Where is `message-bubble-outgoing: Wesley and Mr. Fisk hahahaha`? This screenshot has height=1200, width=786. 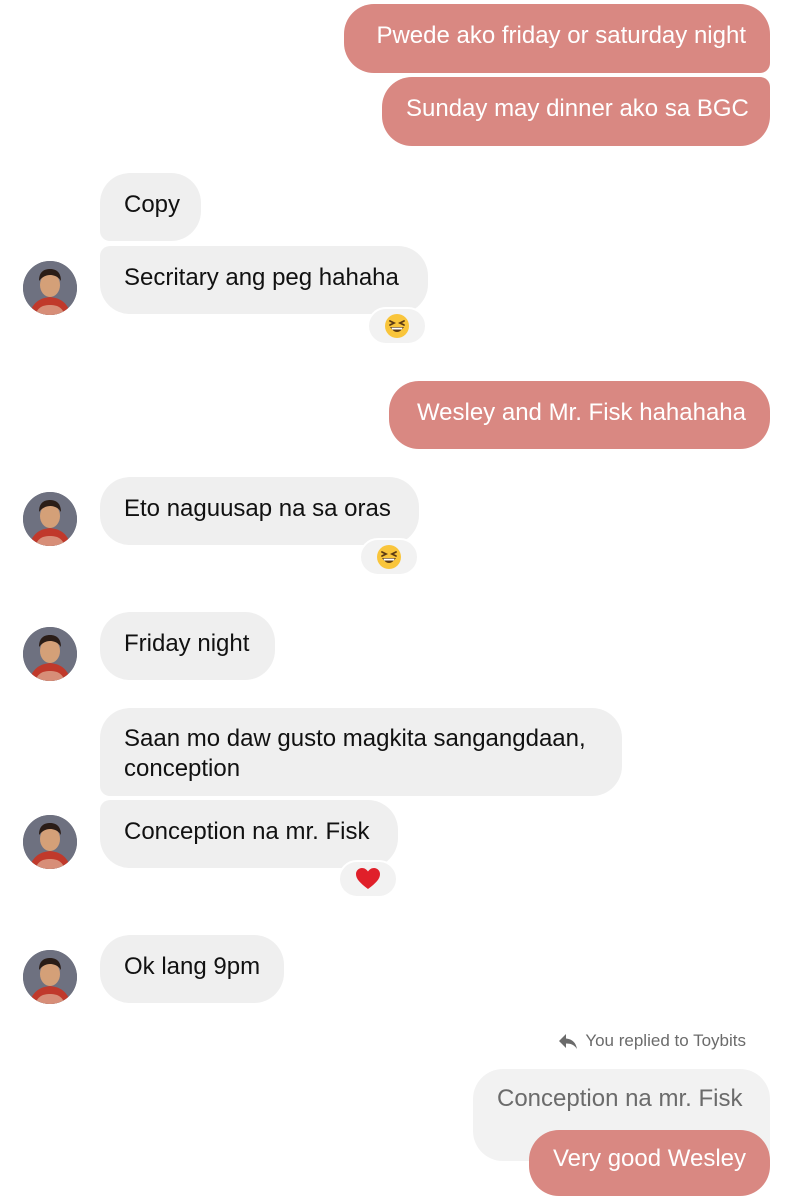 message-bubble-outgoing: Wesley and Mr. Fisk hahahaha is located at coordinates (579, 415).